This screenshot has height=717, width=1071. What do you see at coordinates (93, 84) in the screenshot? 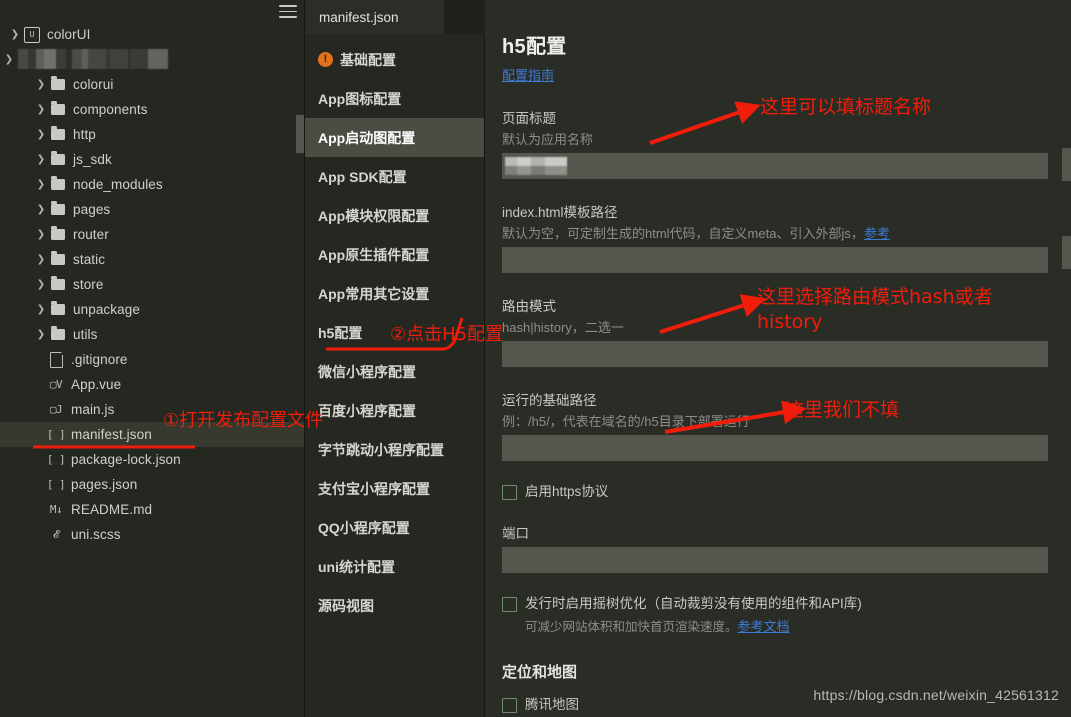
I see `tree-item-label: colorui` at bounding box center [93, 84].